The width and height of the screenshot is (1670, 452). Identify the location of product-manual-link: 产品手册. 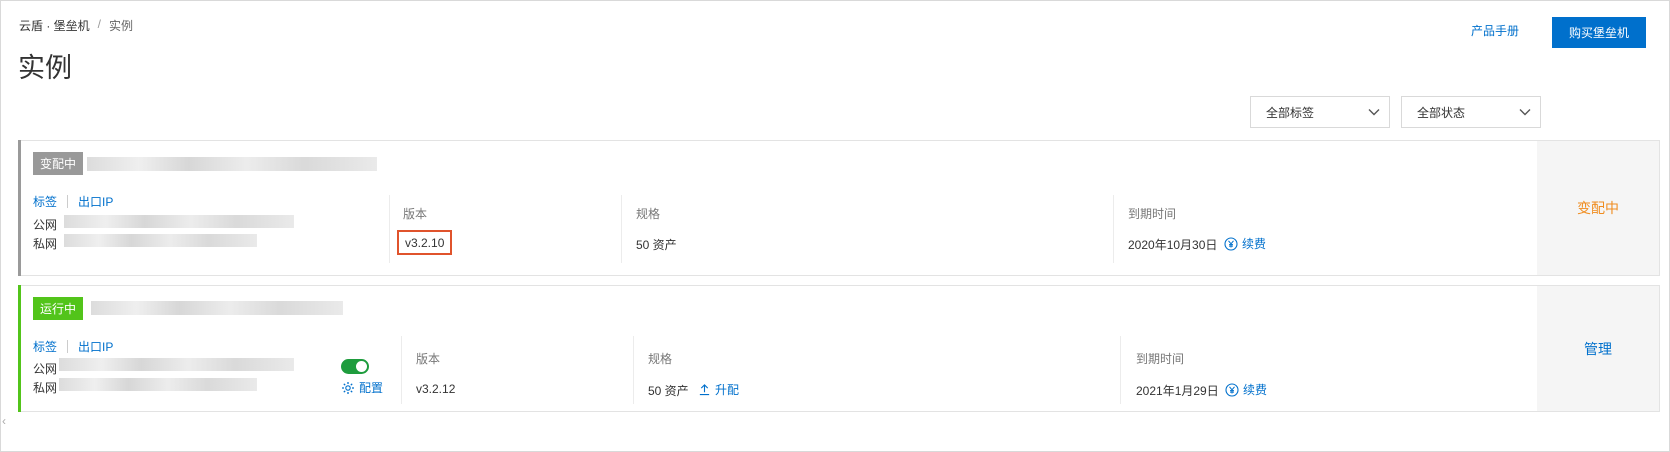
(1495, 30).